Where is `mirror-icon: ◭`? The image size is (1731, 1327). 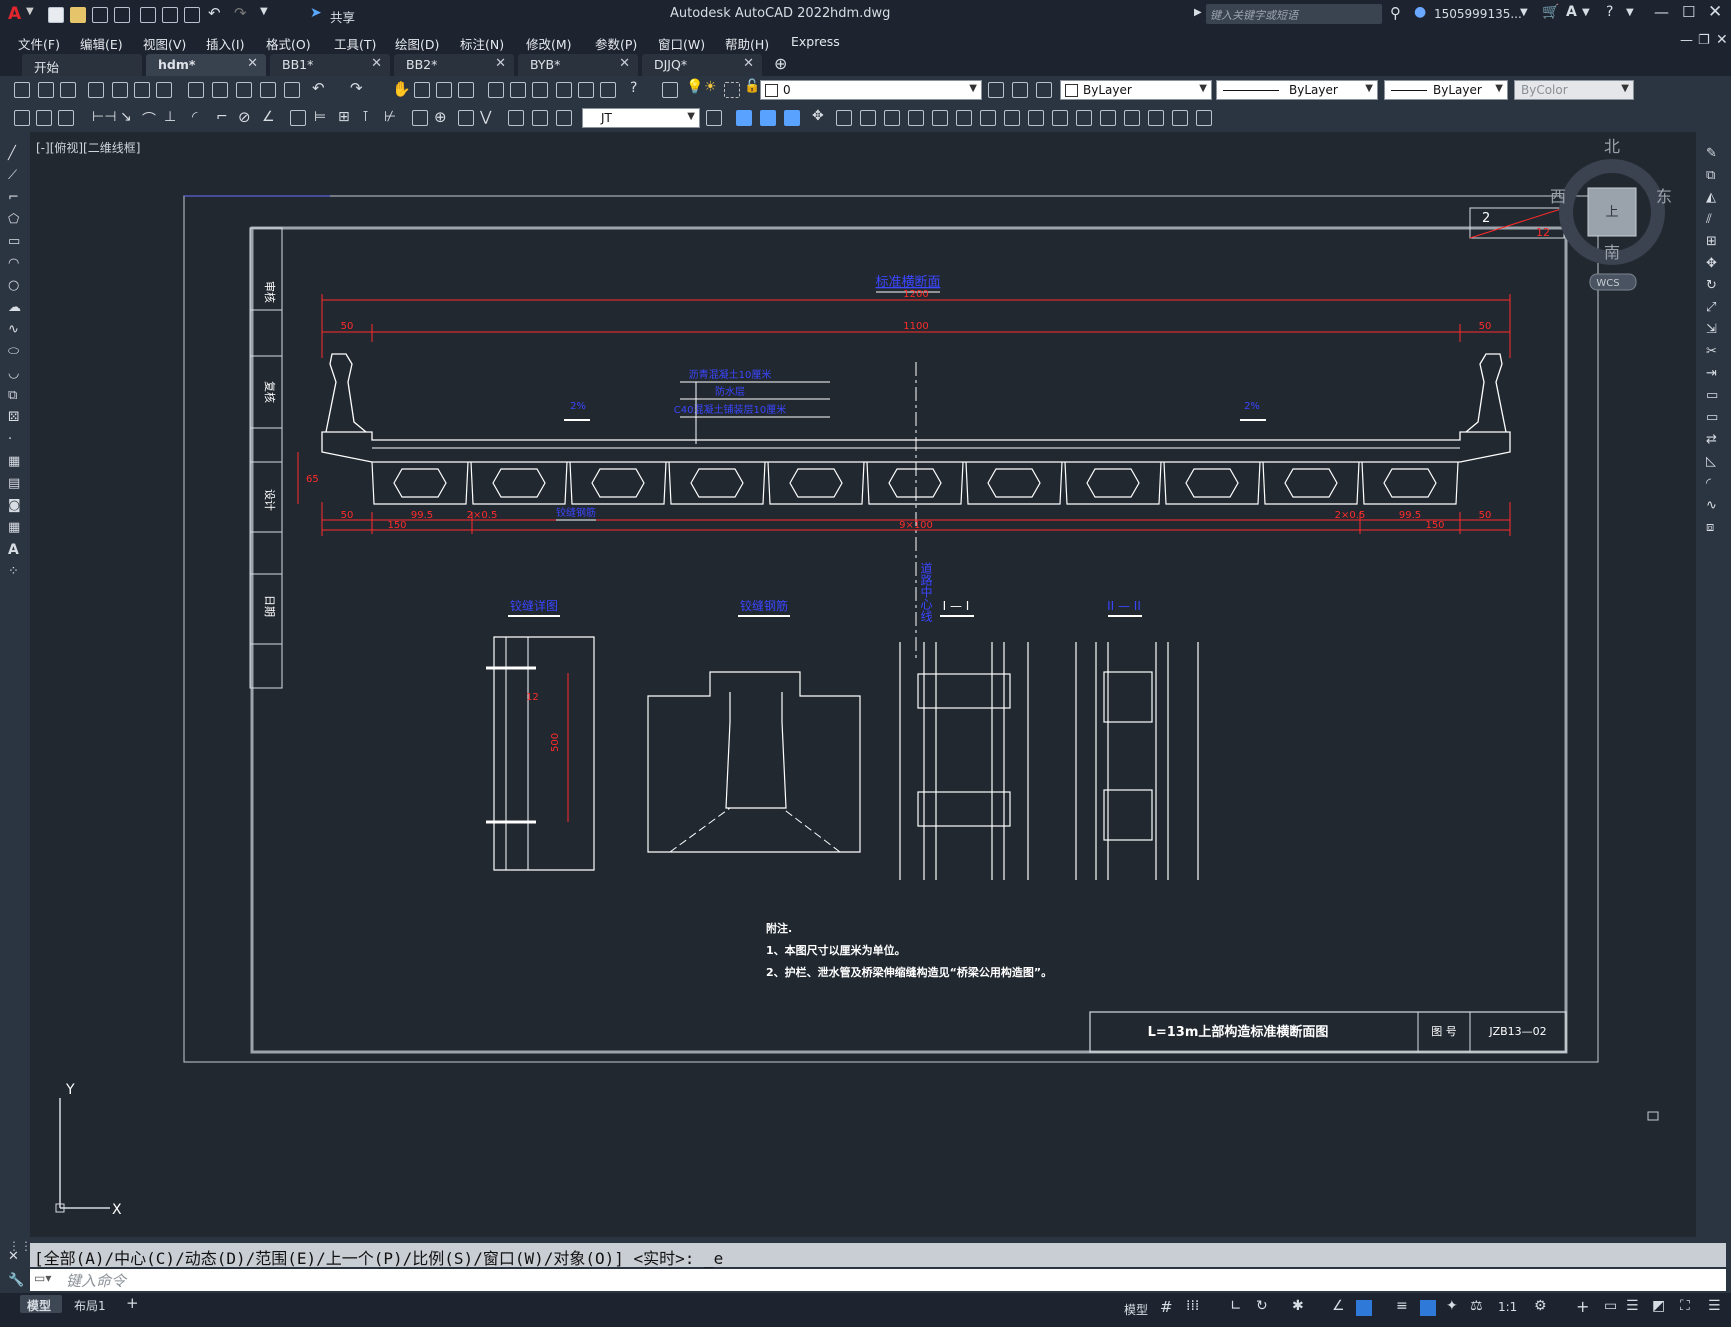
mirror-icon: ◭ is located at coordinates (1711, 197).